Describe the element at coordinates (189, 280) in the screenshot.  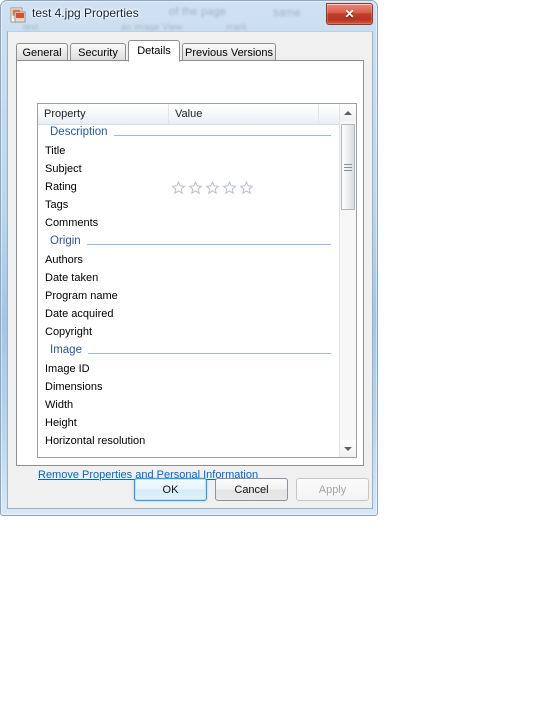
I see `table-row: Date taken` at that location.